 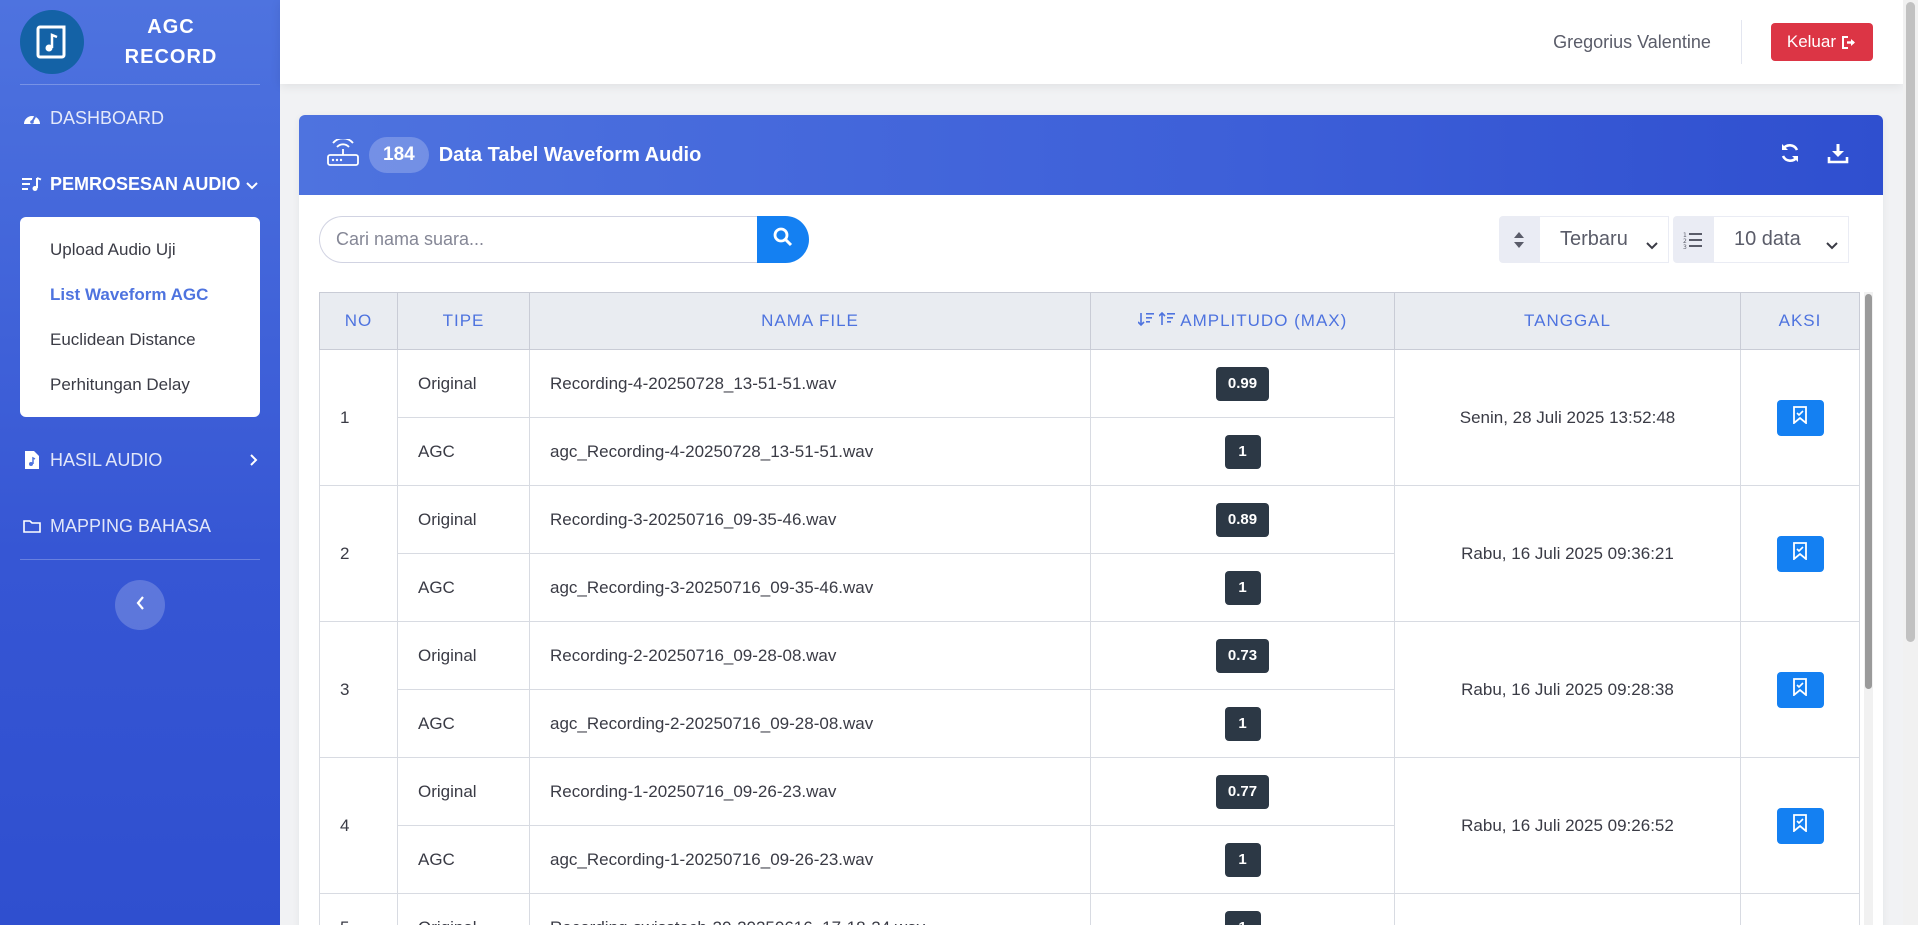 What do you see at coordinates (358, 417) in the screenshot?
I see `cell-no: 1` at bounding box center [358, 417].